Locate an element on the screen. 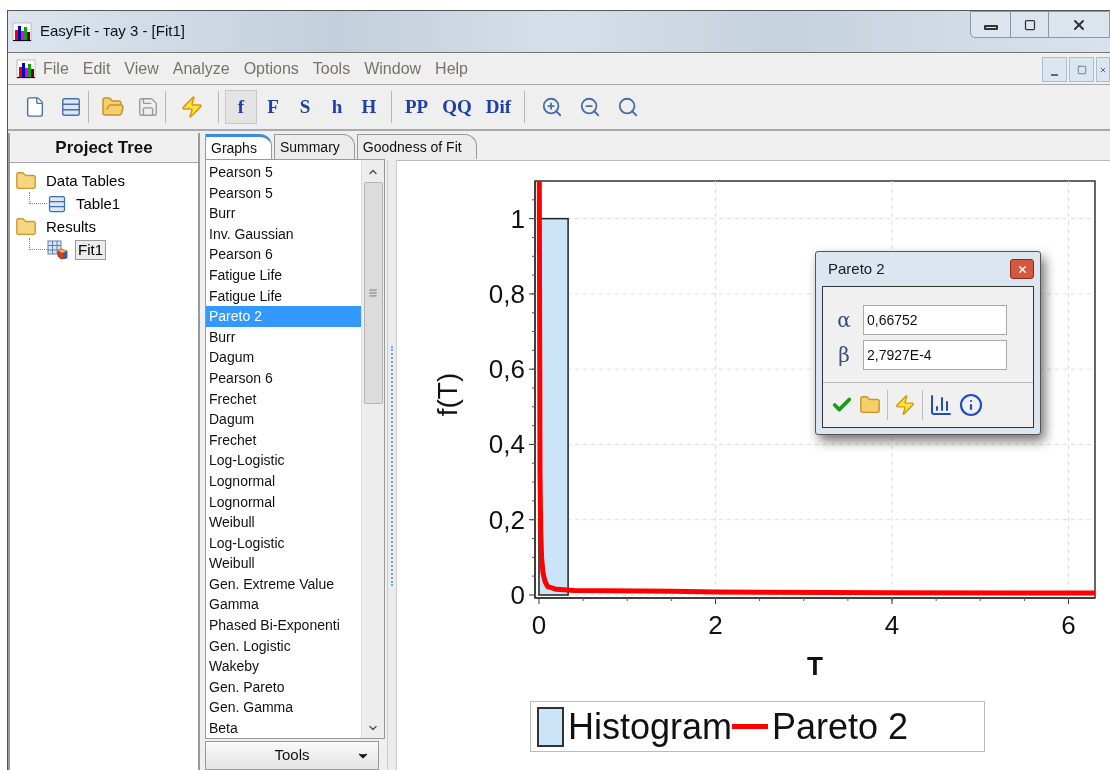 The width and height of the screenshot is (1110, 770). y-tick-label: 0,8 is located at coordinates (506, 293).